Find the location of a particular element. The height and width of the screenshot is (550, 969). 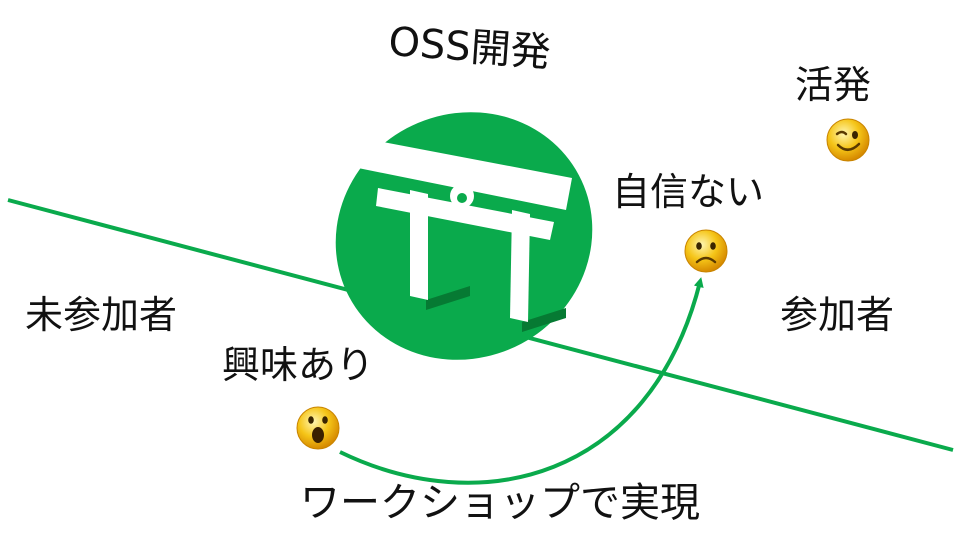

participant-label: 参加者 is located at coordinates (837, 315).